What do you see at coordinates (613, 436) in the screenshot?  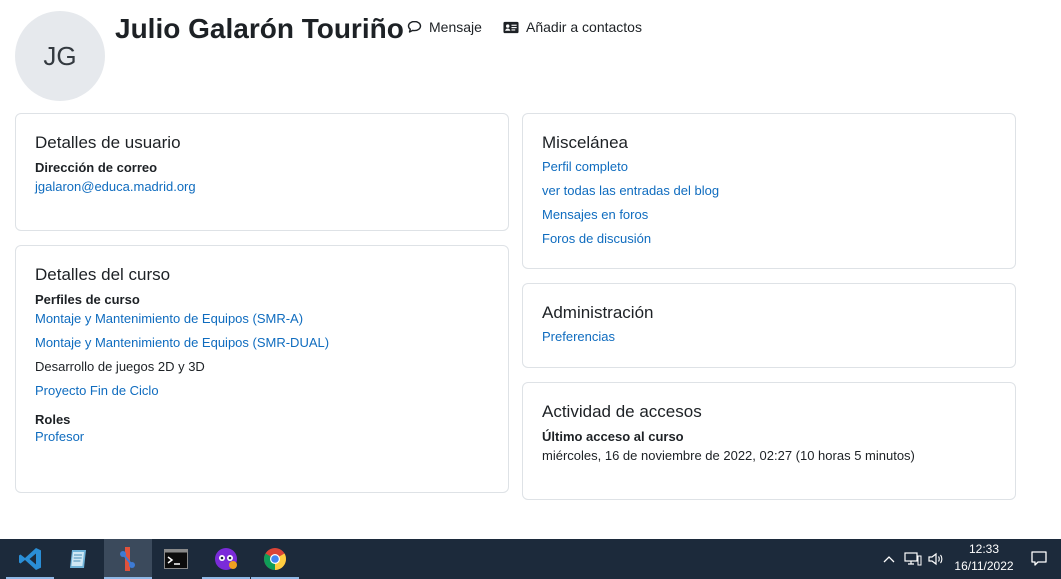 I see `last-access-label: Último acceso al curso` at bounding box center [613, 436].